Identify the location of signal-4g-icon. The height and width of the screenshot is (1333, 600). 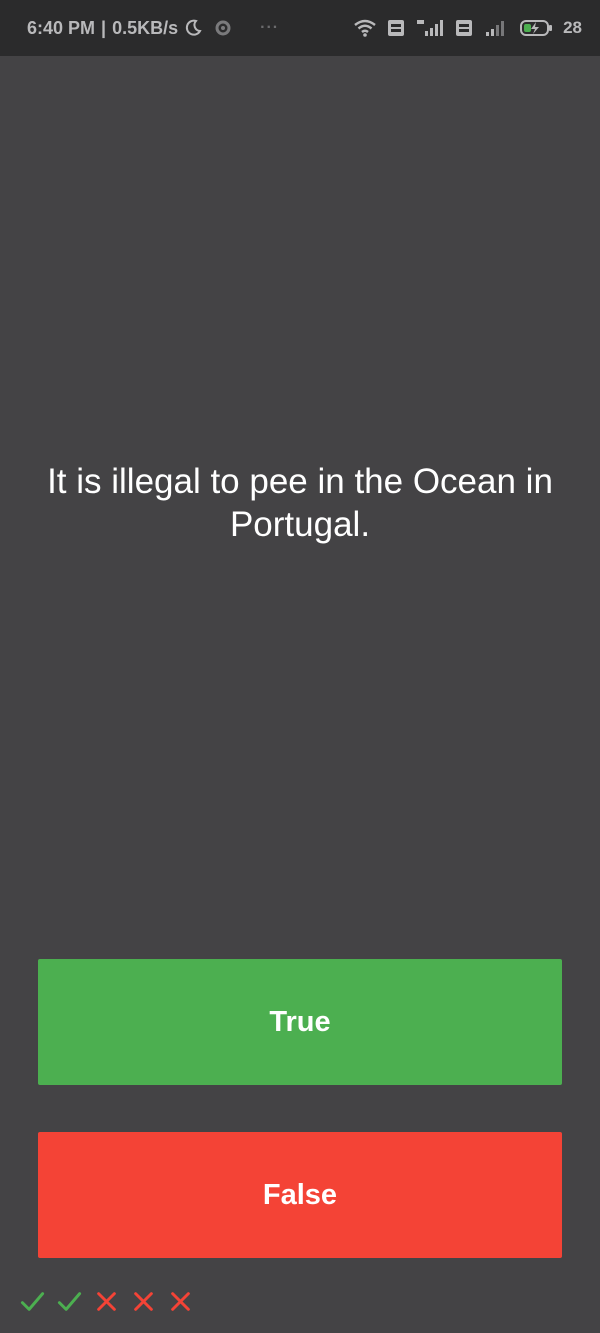
(430, 28).